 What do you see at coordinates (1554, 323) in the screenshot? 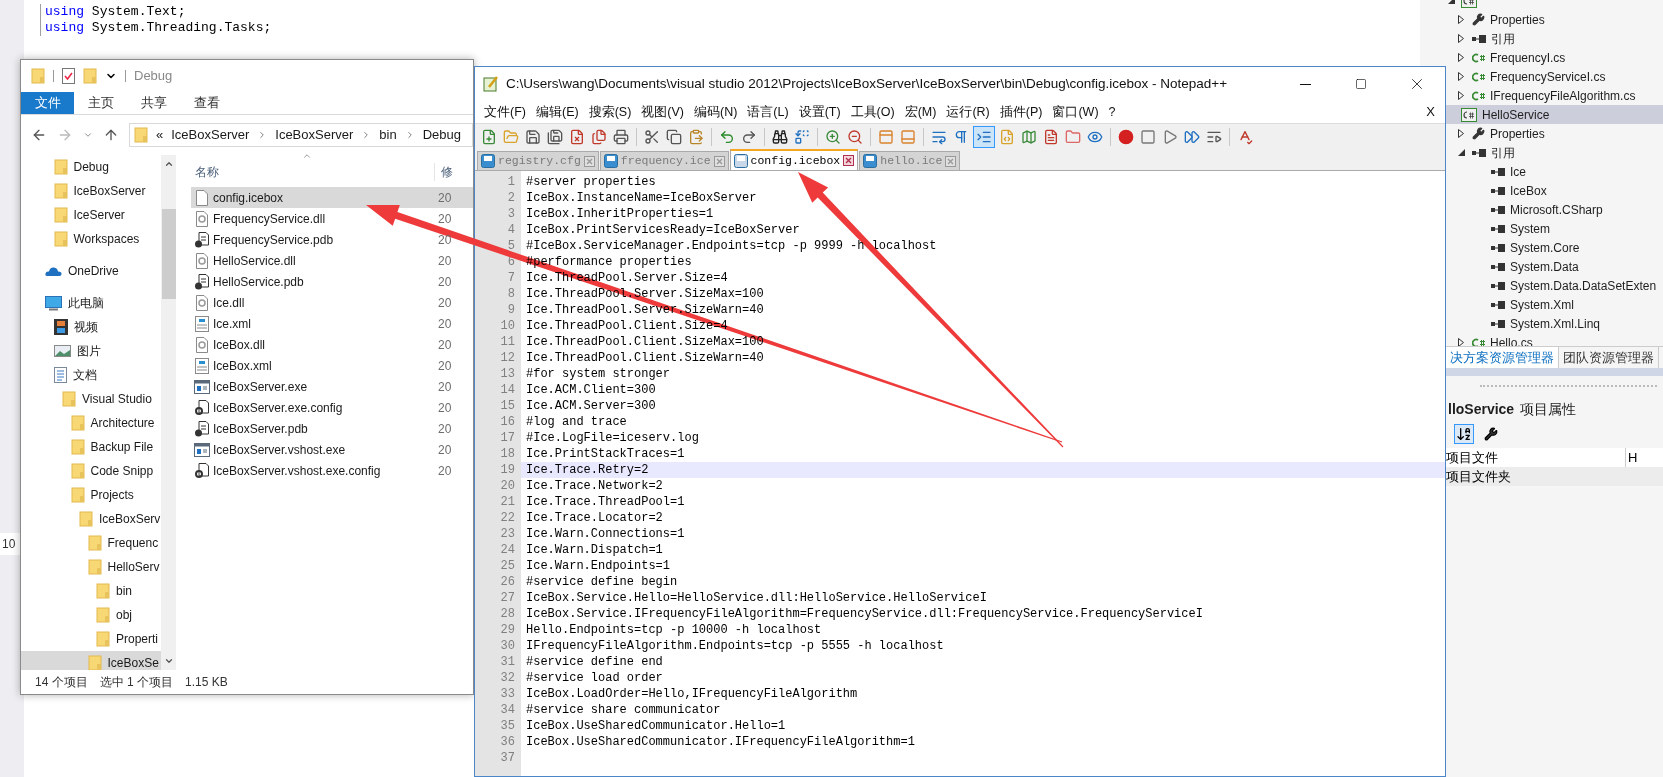
I see `tree-item: System.Xml.Linq` at bounding box center [1554, 323].